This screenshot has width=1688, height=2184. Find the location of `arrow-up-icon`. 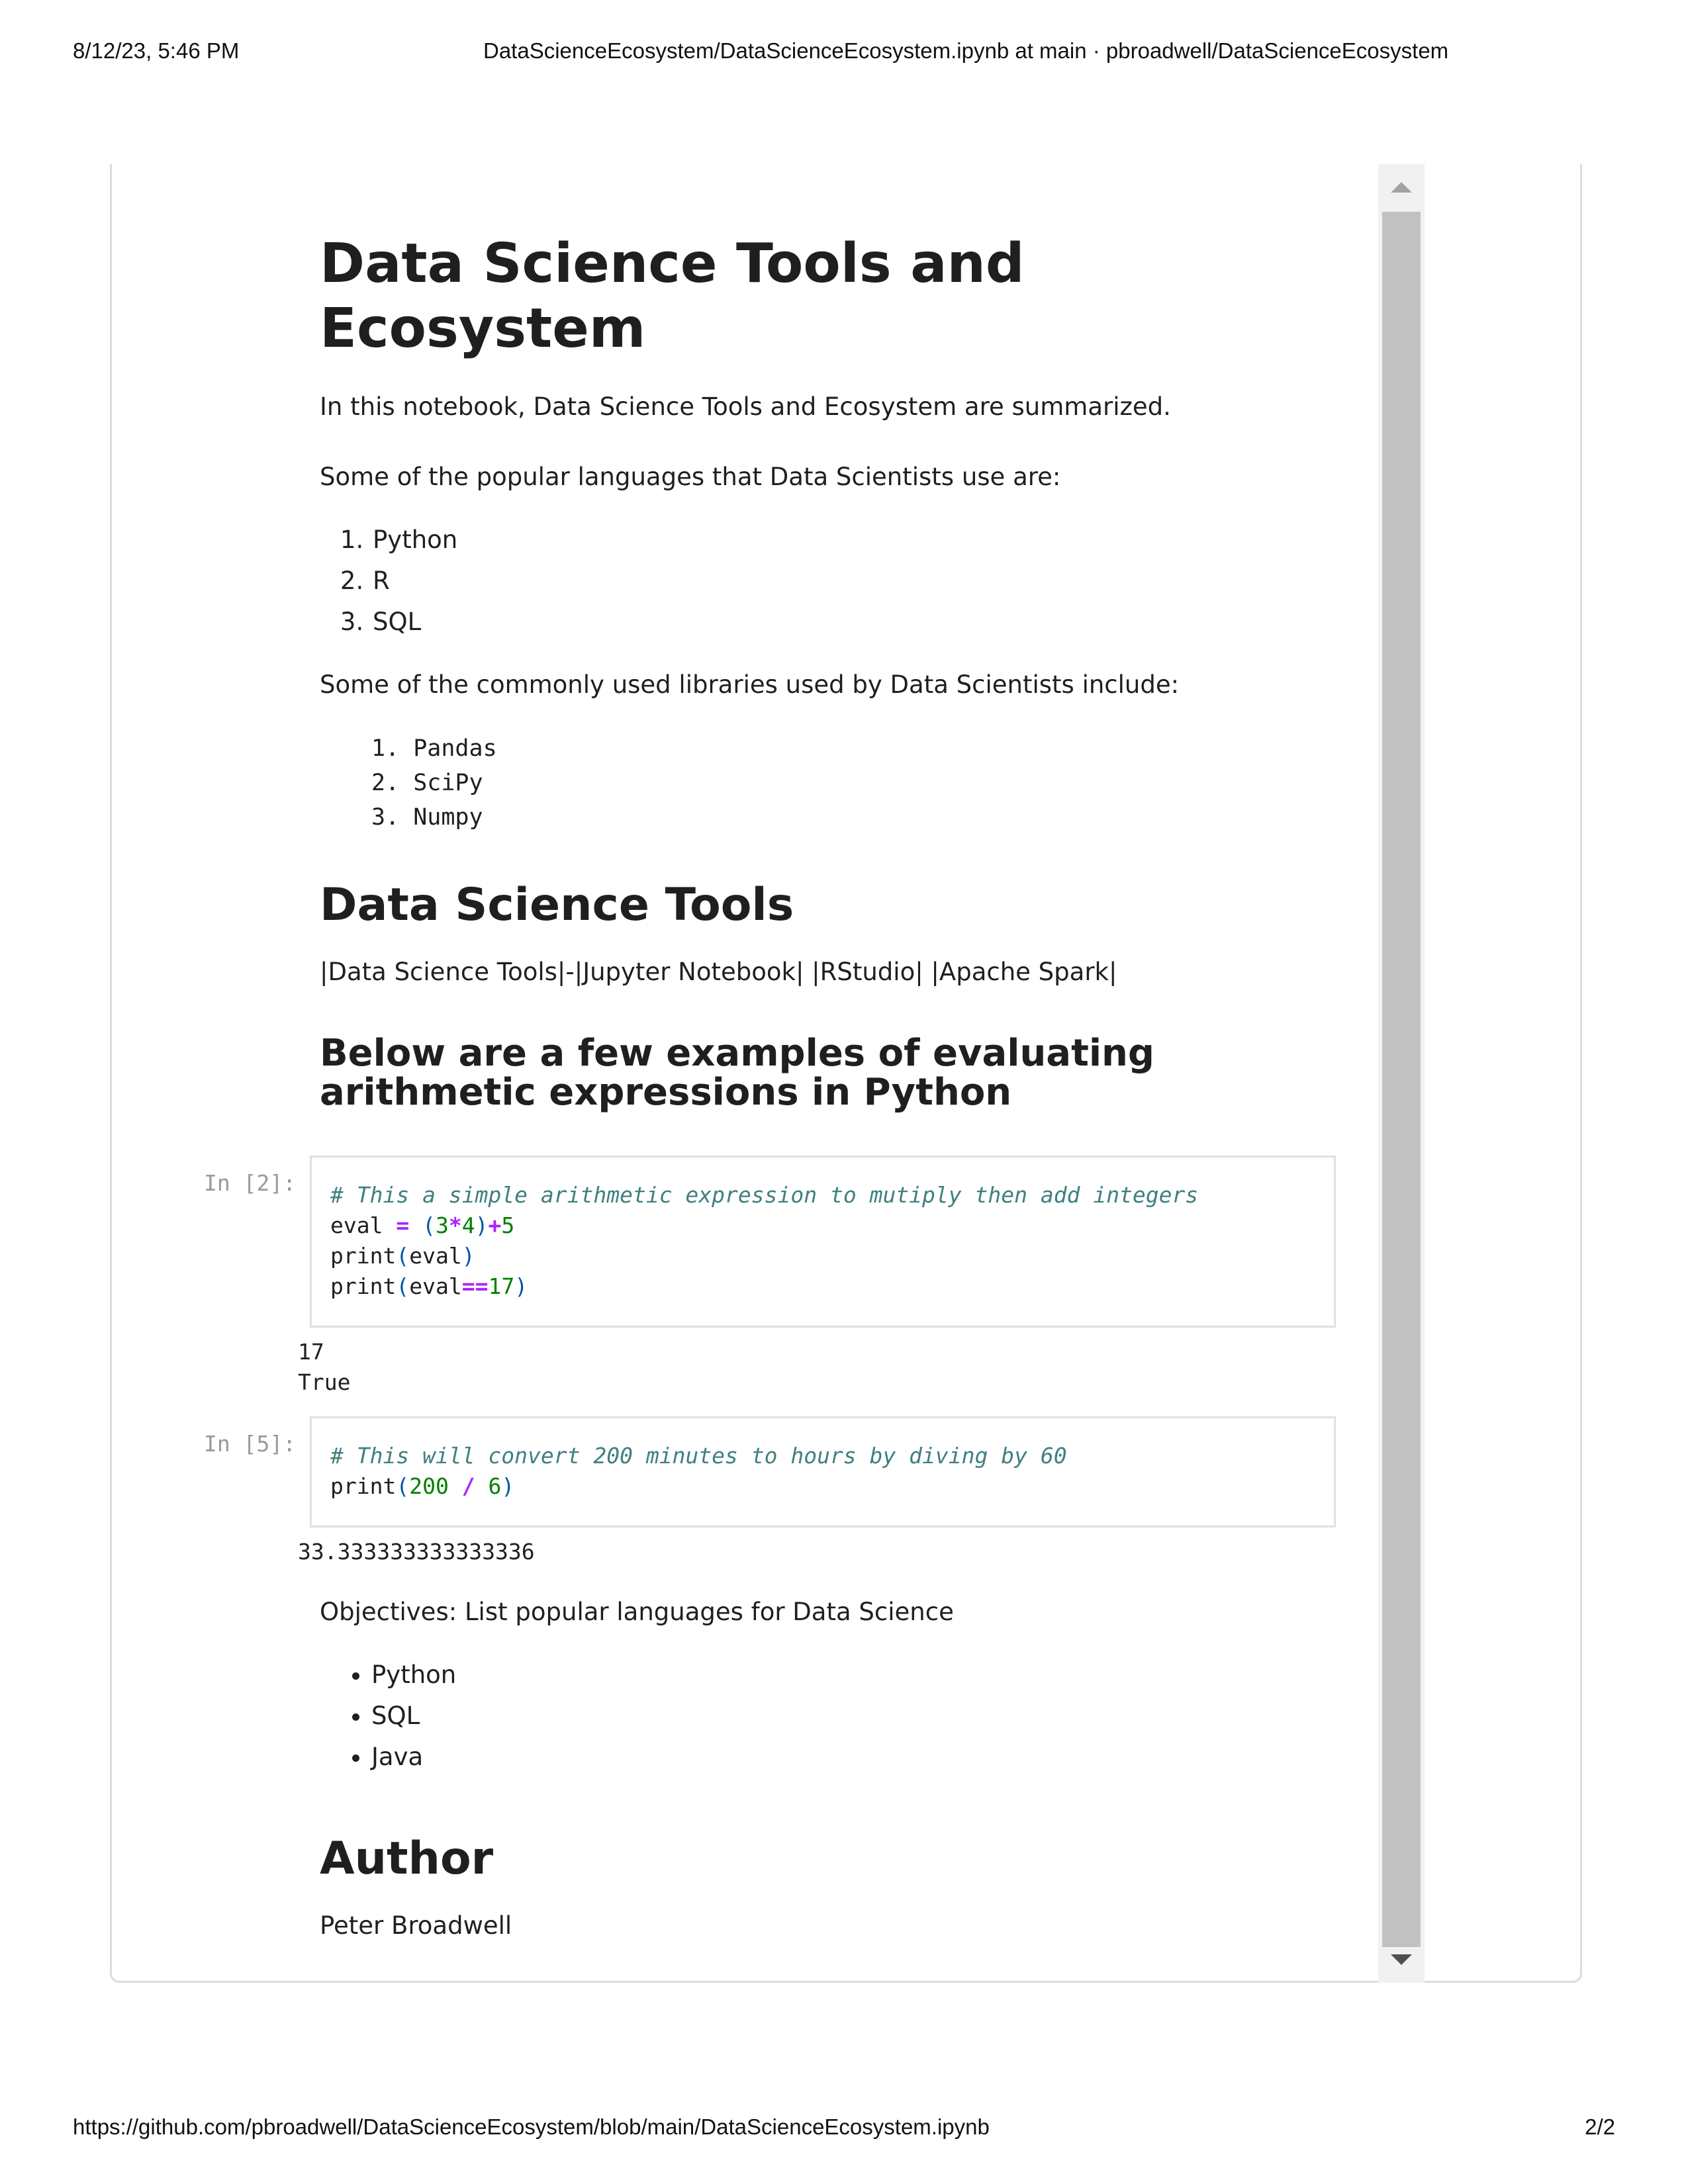

arrow-up-icon is located at coordinates (1401, 187).